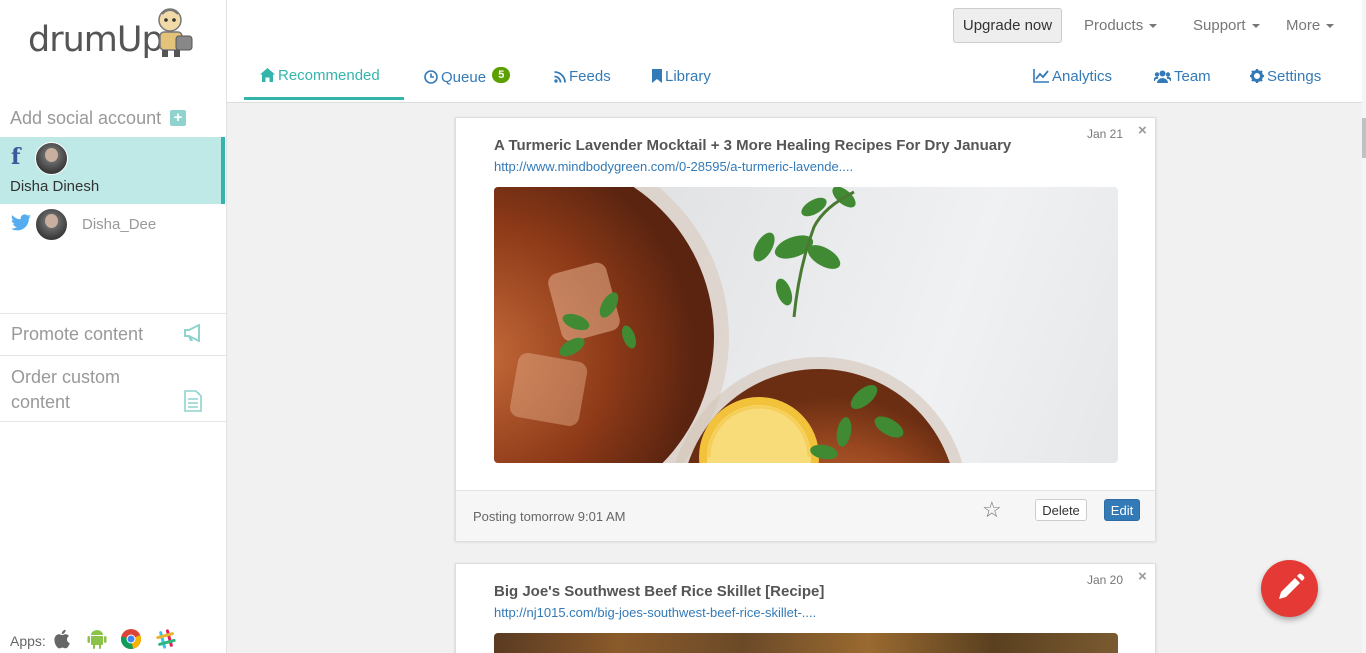  Describe the element at coordinates (1061, 510) in the screenshot. I see `delete-button: Delete` at that location.